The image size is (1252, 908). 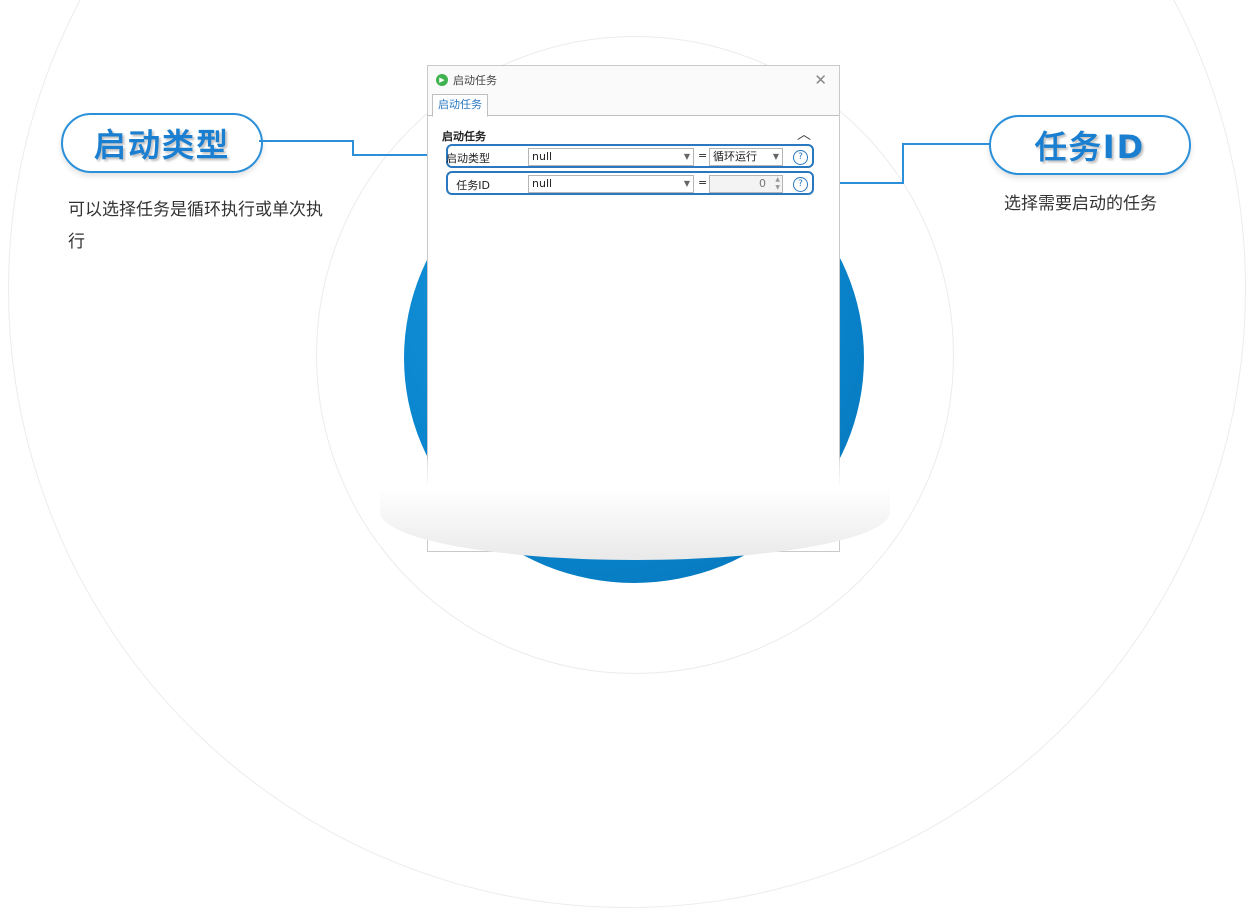 What do you see at coordinates (777, 184) in the screenshot?
I see `spinner-icon: ▲ ▼` at bounding box center [777, 184].